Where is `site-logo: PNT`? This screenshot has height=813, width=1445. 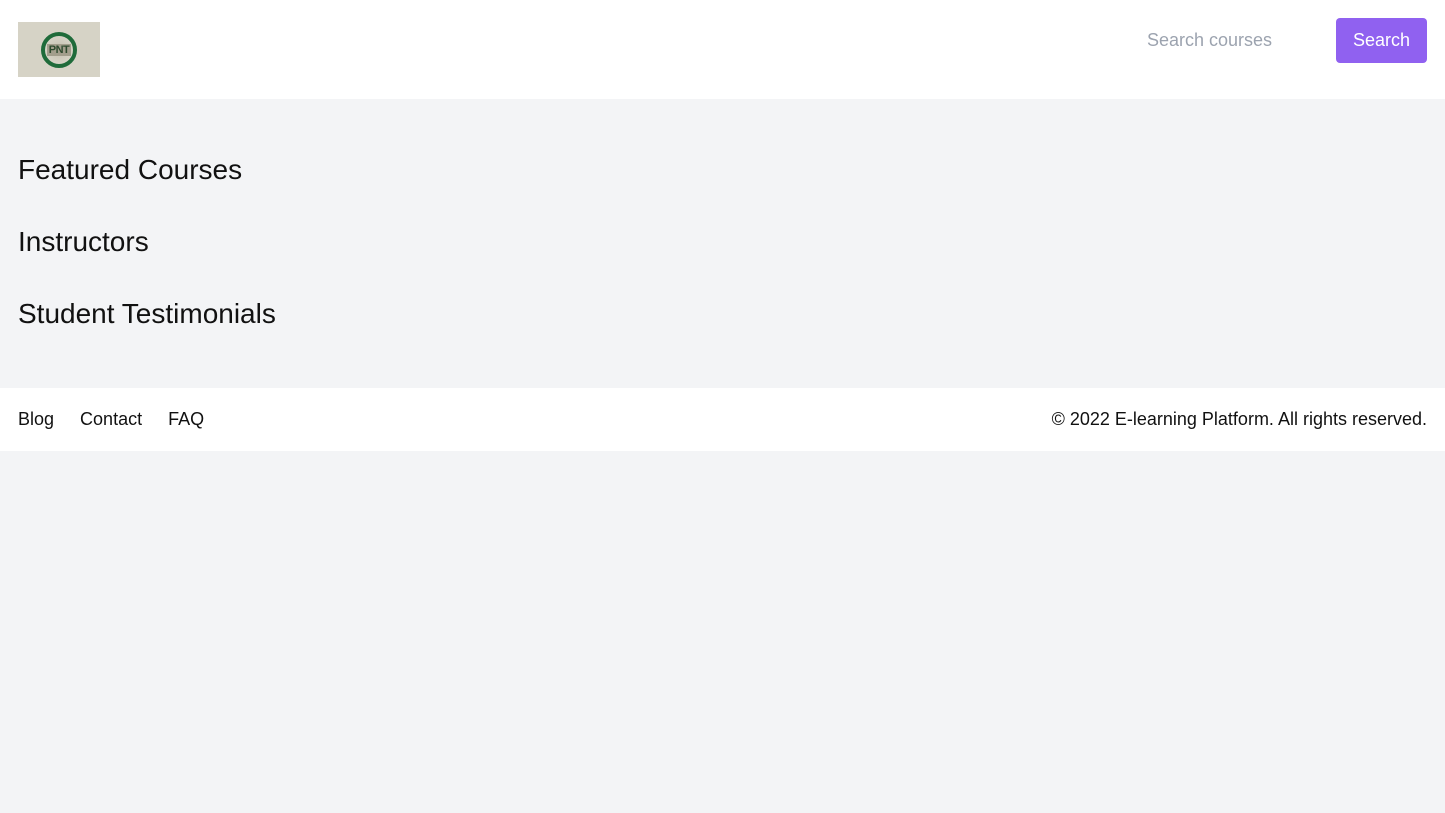
site-logo: PNT is located at coordinates (59, 49).